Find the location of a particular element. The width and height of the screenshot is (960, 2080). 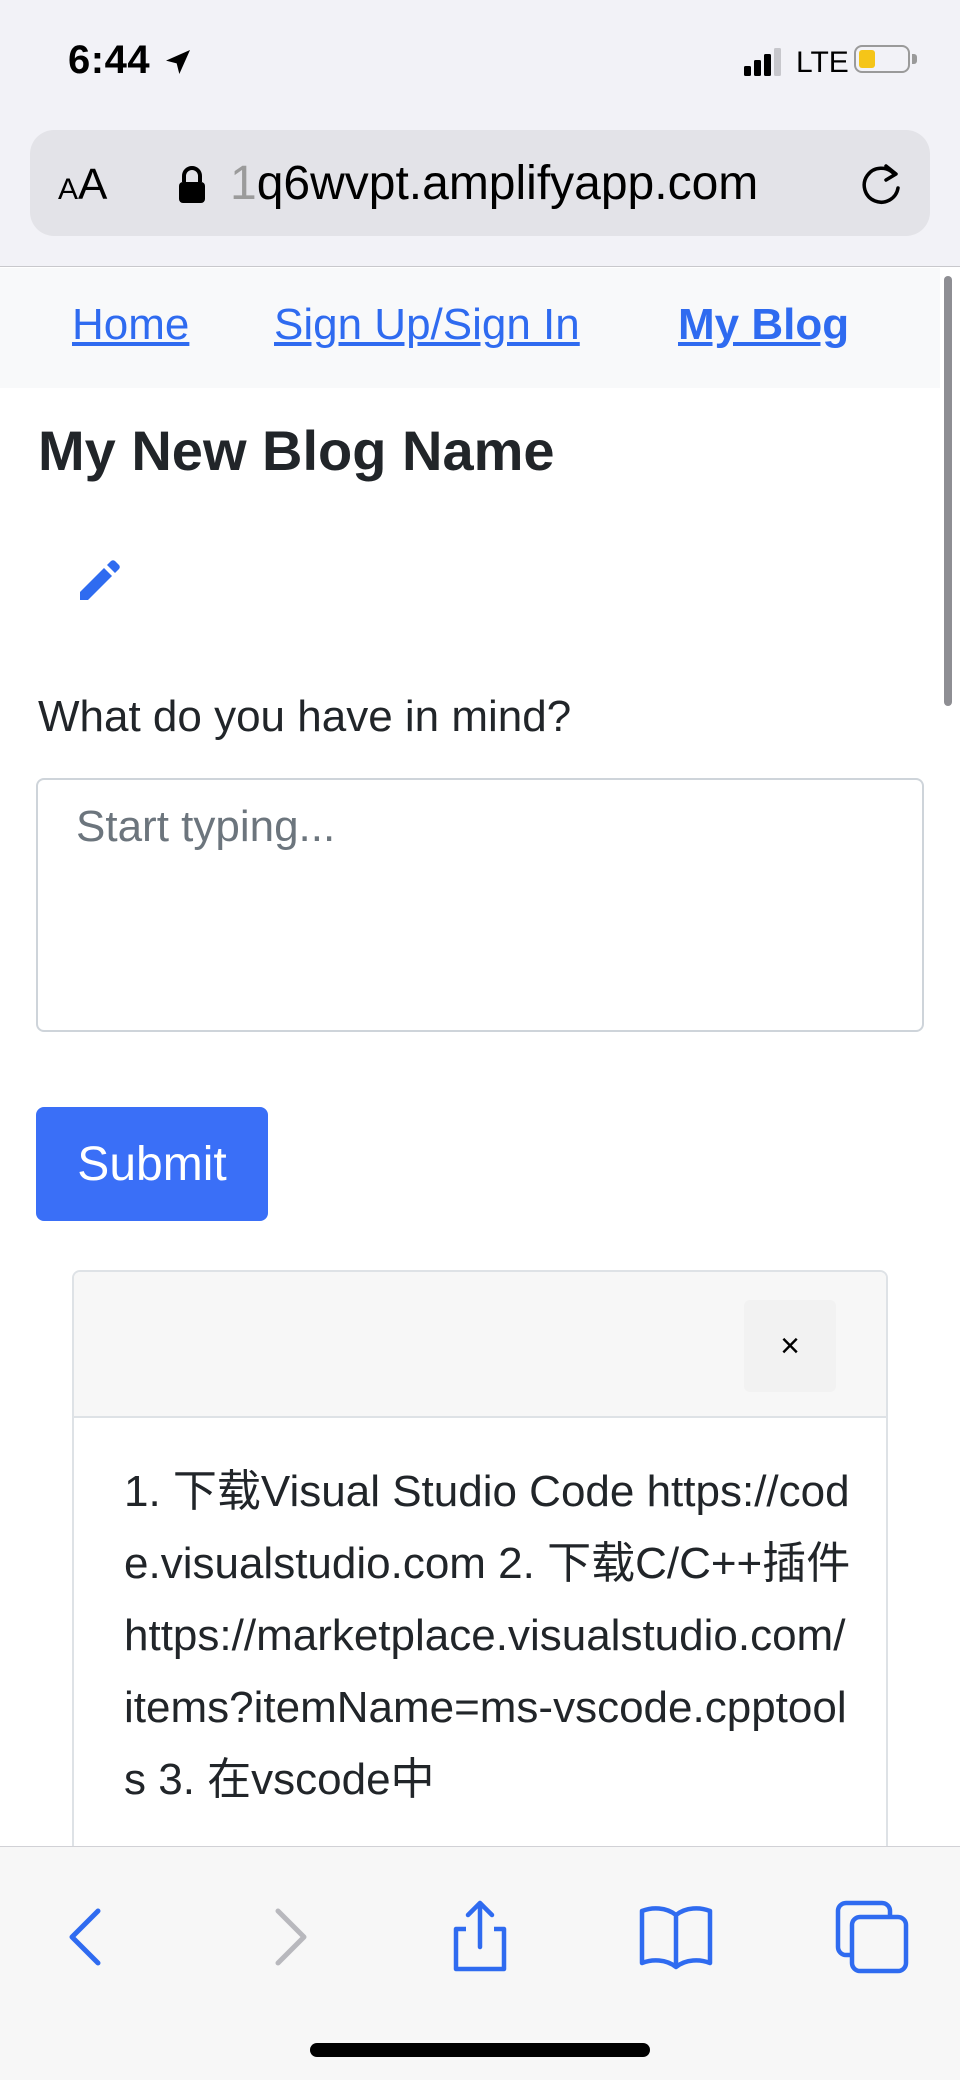

page-title: My New Blog Name is located at coordinates (296, 450).